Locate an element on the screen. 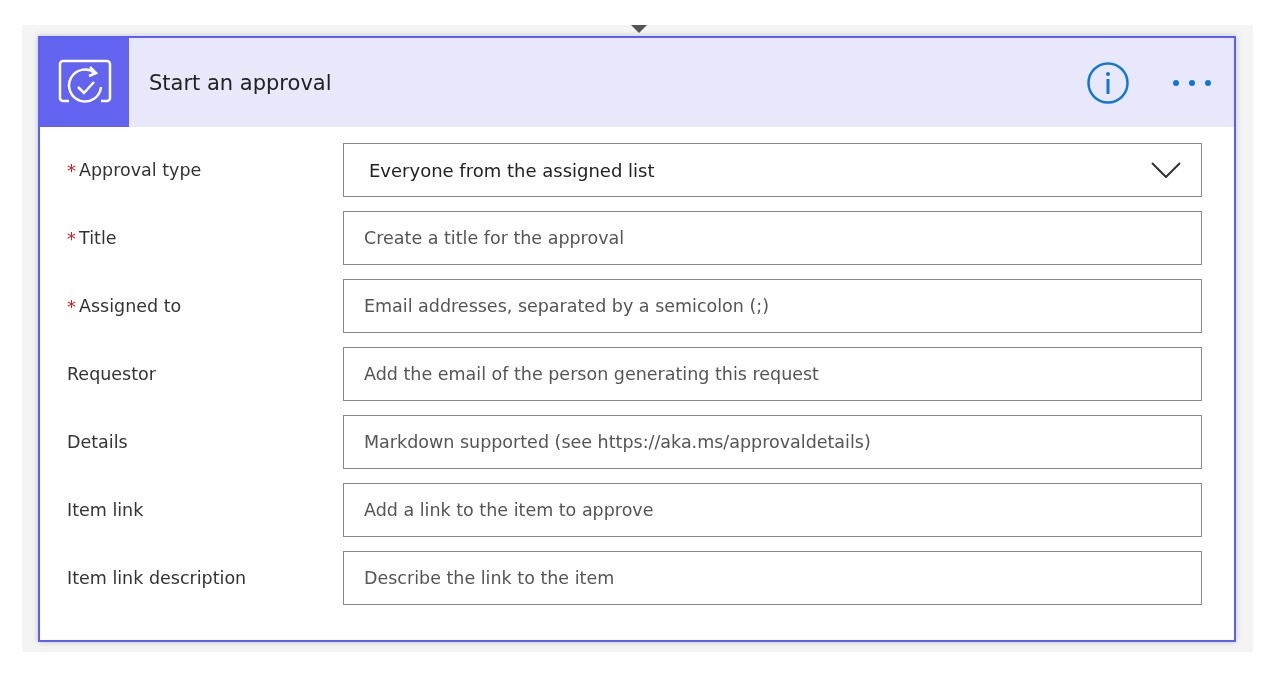 This screenshot has height=685, width=1267. input-field: Markdown supported (see https://aka.ms/approvaldetails) is located at coordinates (772, 442).